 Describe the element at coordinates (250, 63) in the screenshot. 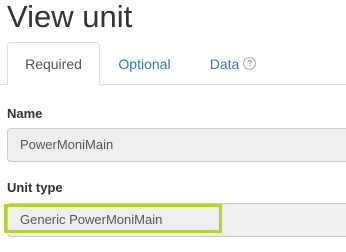

I see `help-circle-icon: ?` at that location.